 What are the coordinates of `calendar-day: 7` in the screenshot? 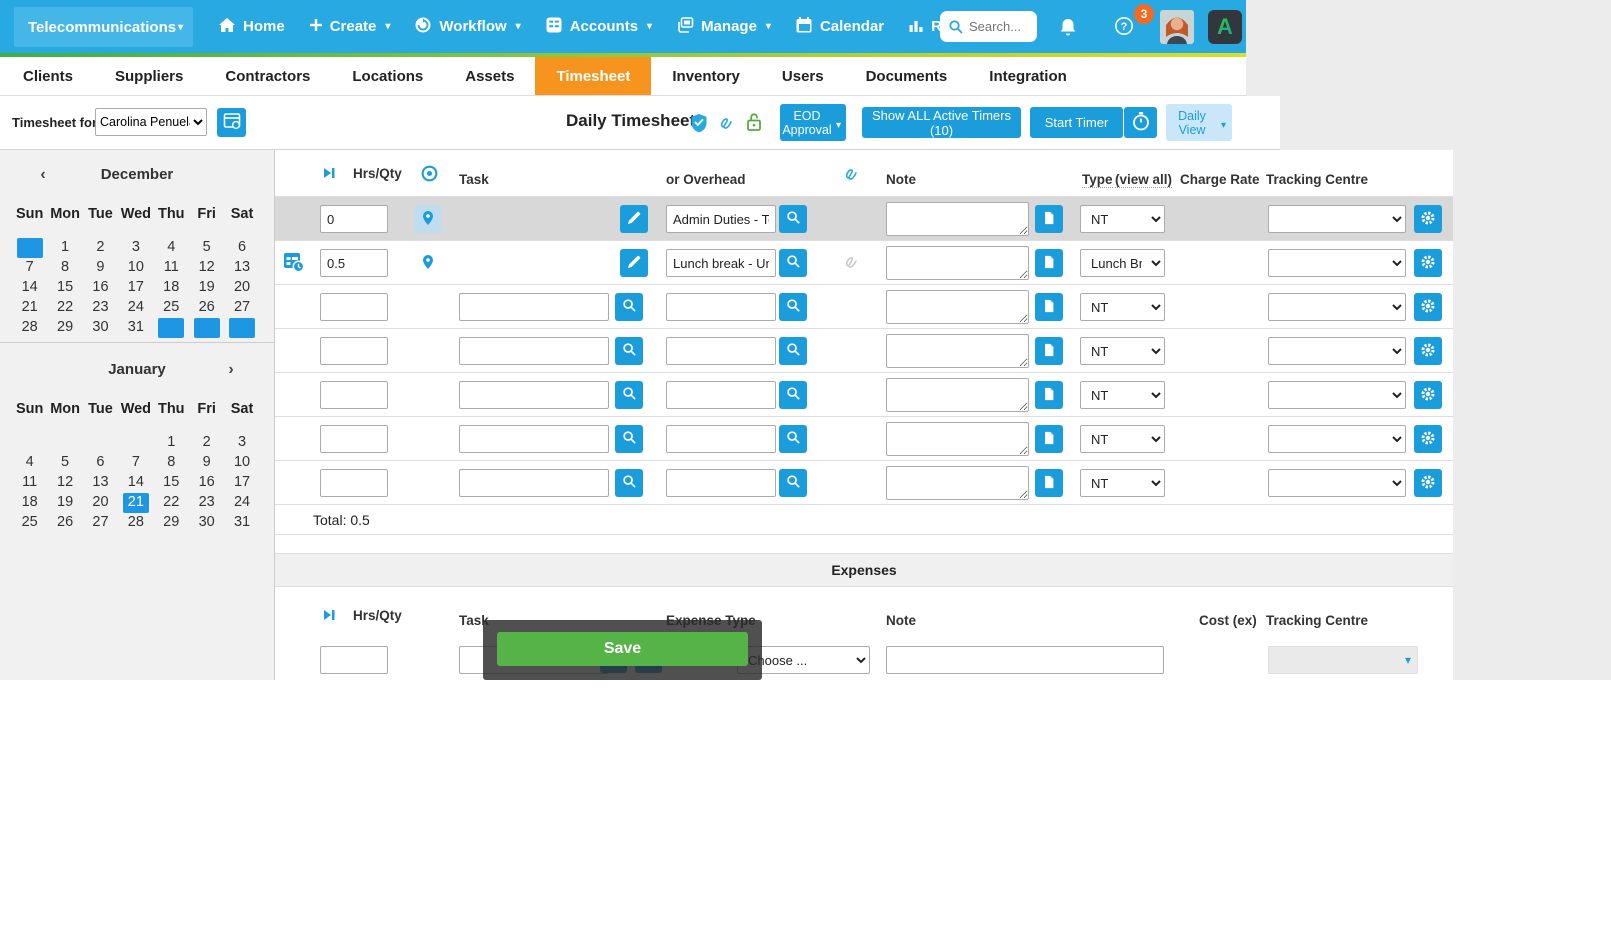 It's located at (136, 463).